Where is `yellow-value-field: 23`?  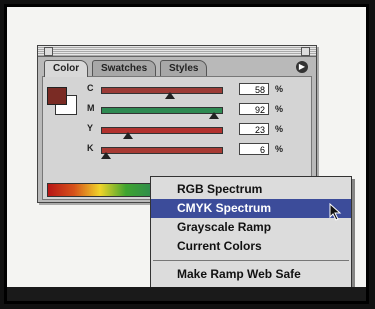 yellow-value-field: 23 is located at coordinates (254, 129).